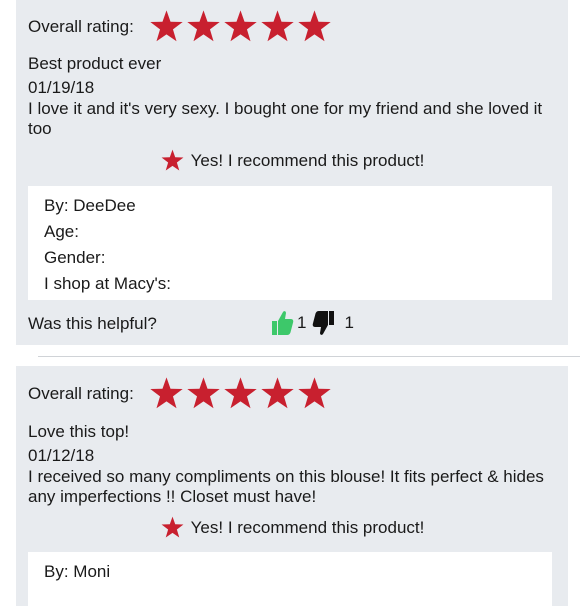 The height and width of the screenshot is (612, 580). I want to click on reviewer-shop: I shop at Macy's:, so click(108, 283).